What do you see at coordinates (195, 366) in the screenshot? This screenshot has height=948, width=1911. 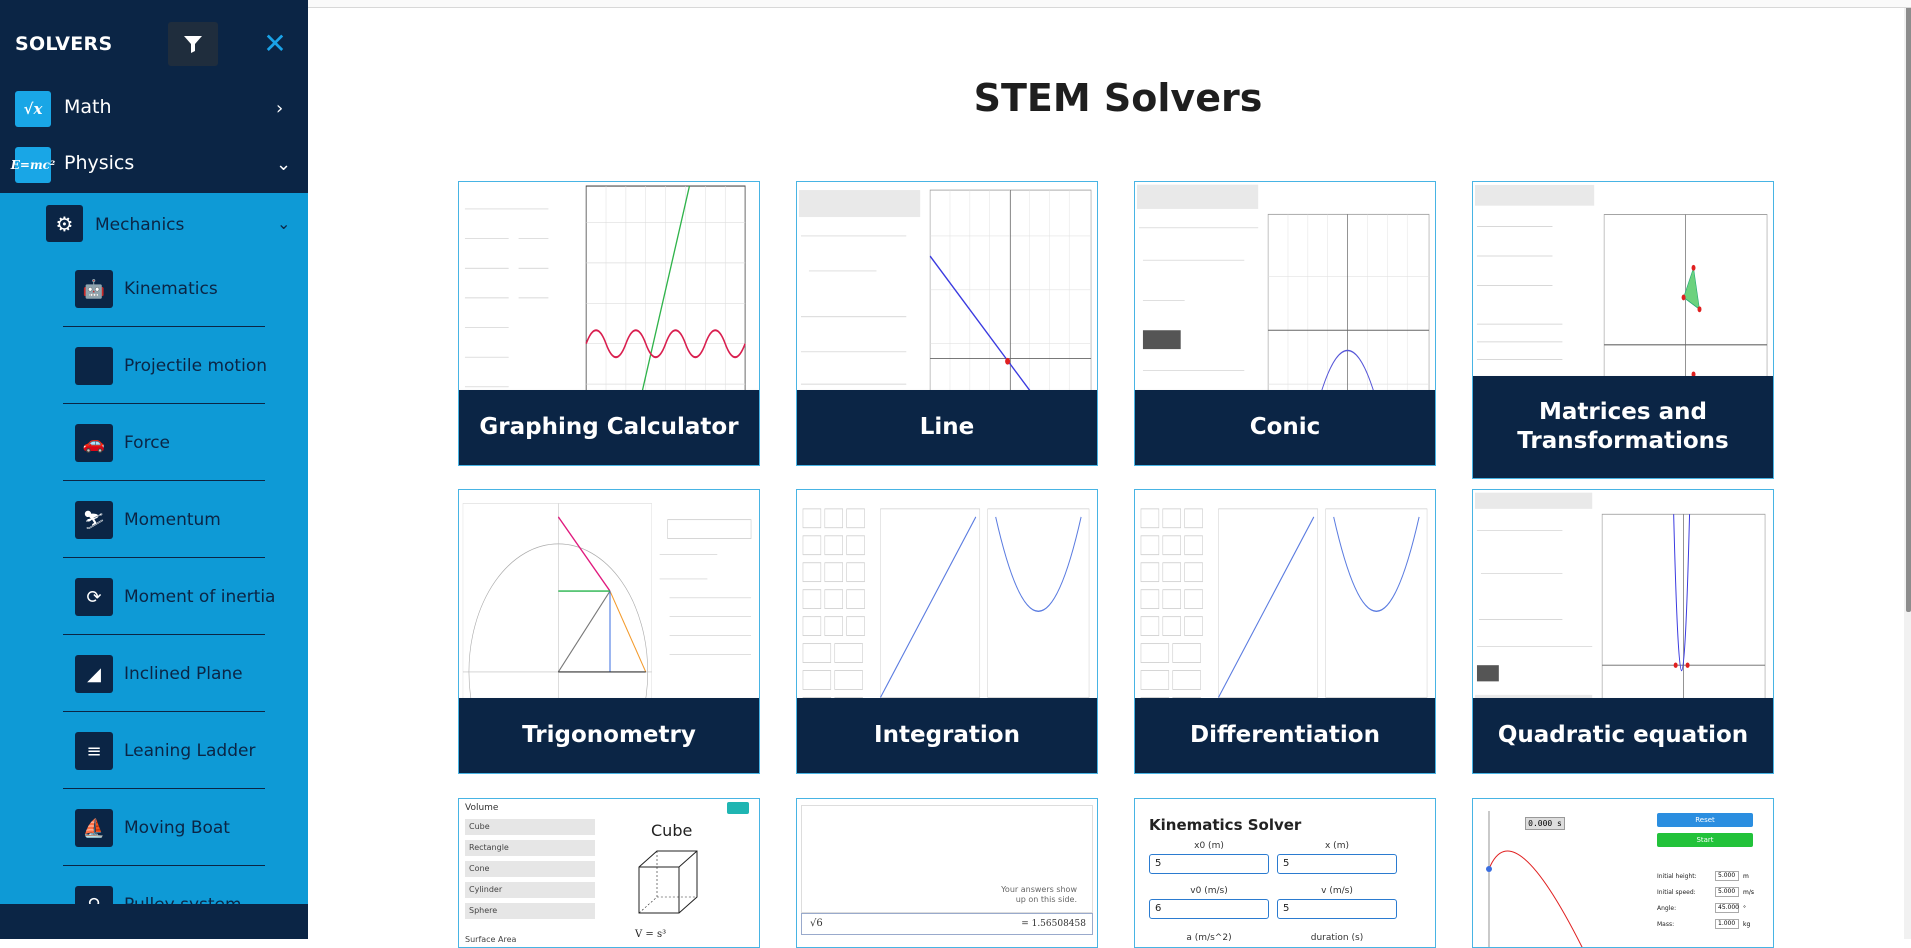 I see `sidebar-item-label: Projectile motion` at bounding box center [195, 366].